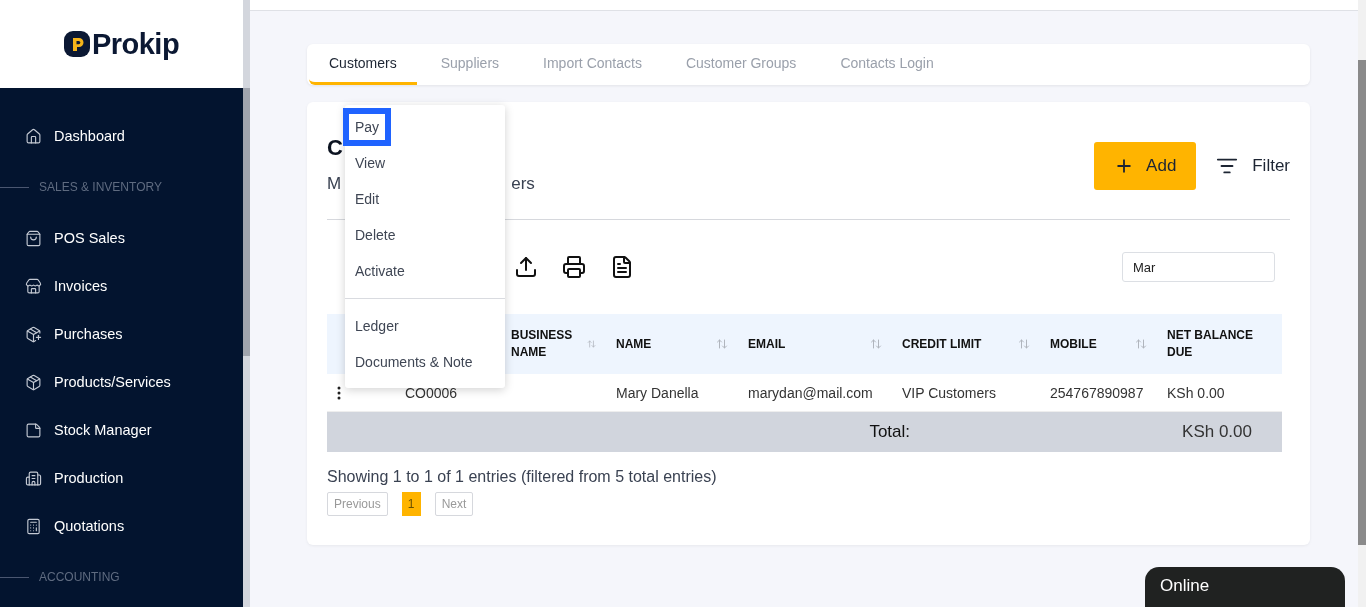 This screenshot has width=1366, height=607. What do you see at coordinates (121, 430) in the screenshot?
I see `sidebar-item: Stock Manager` at bounding box center [121, 430].